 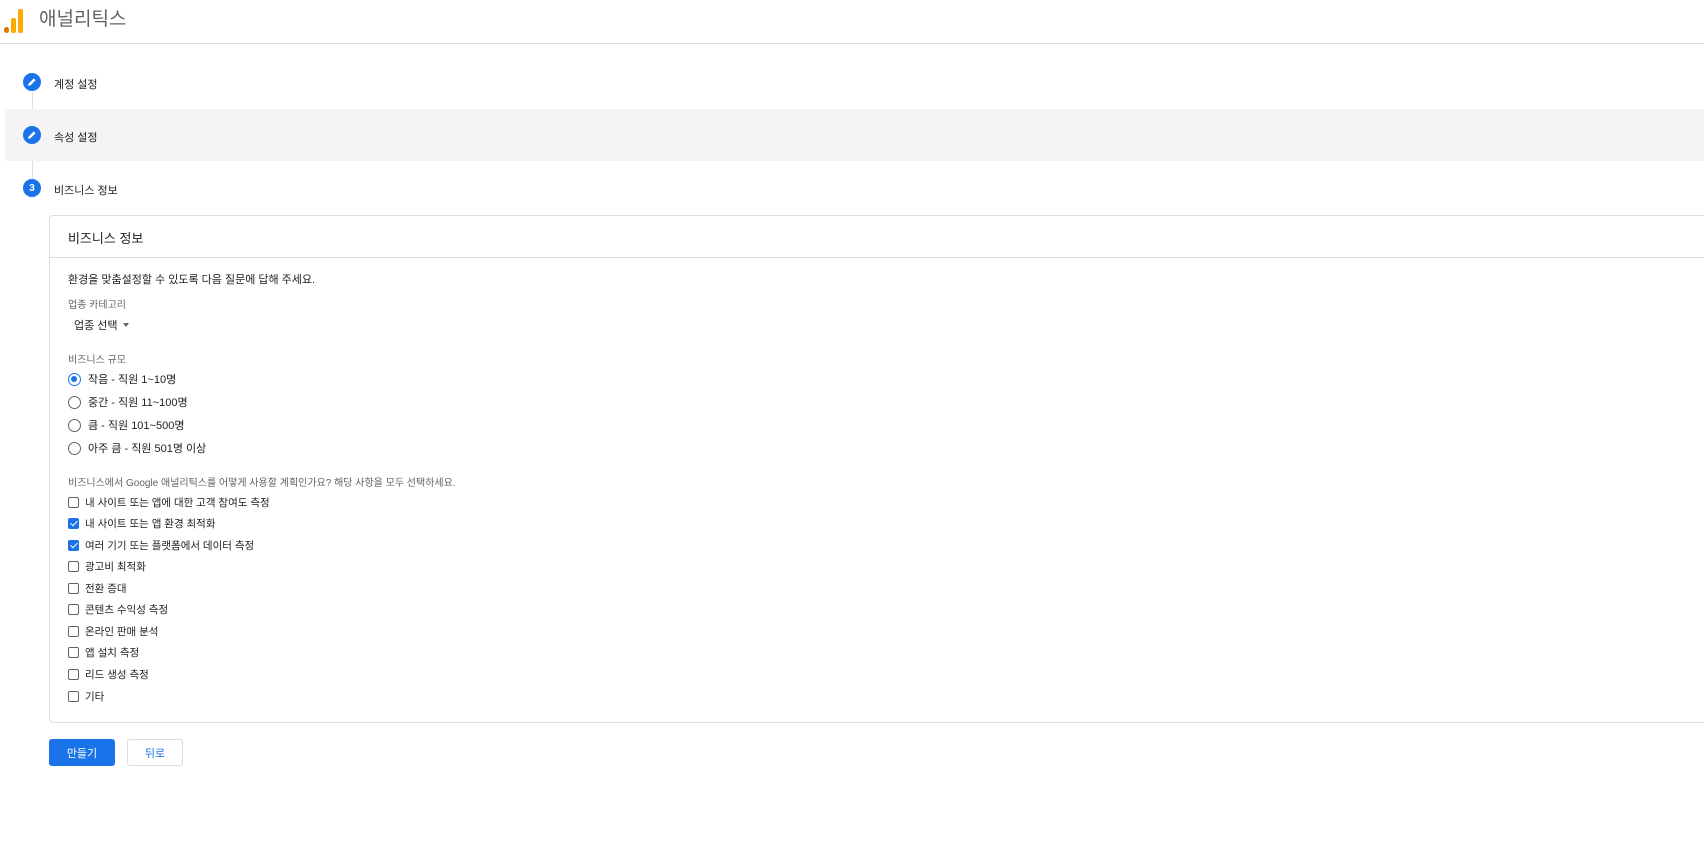 I want to click on checkbox-label: 전환 증대, so click(x=106, y=588).